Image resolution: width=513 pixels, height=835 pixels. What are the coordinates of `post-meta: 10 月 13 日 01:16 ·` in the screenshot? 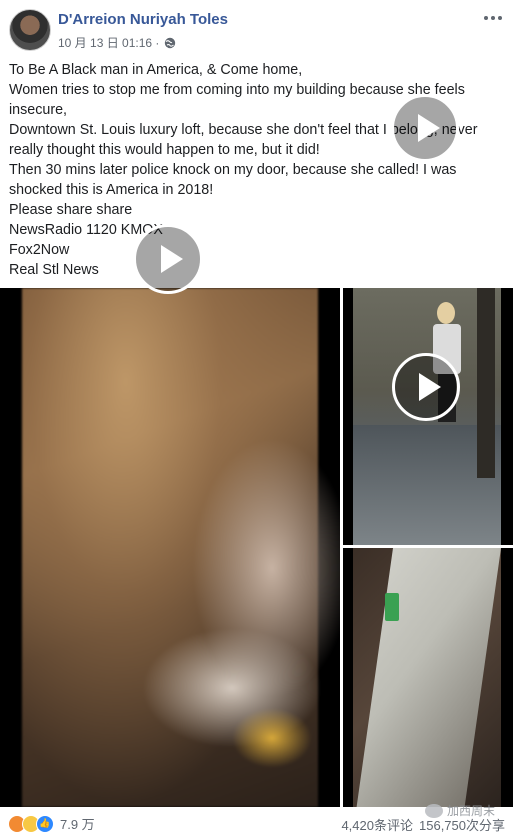 It's located at (117, 42).